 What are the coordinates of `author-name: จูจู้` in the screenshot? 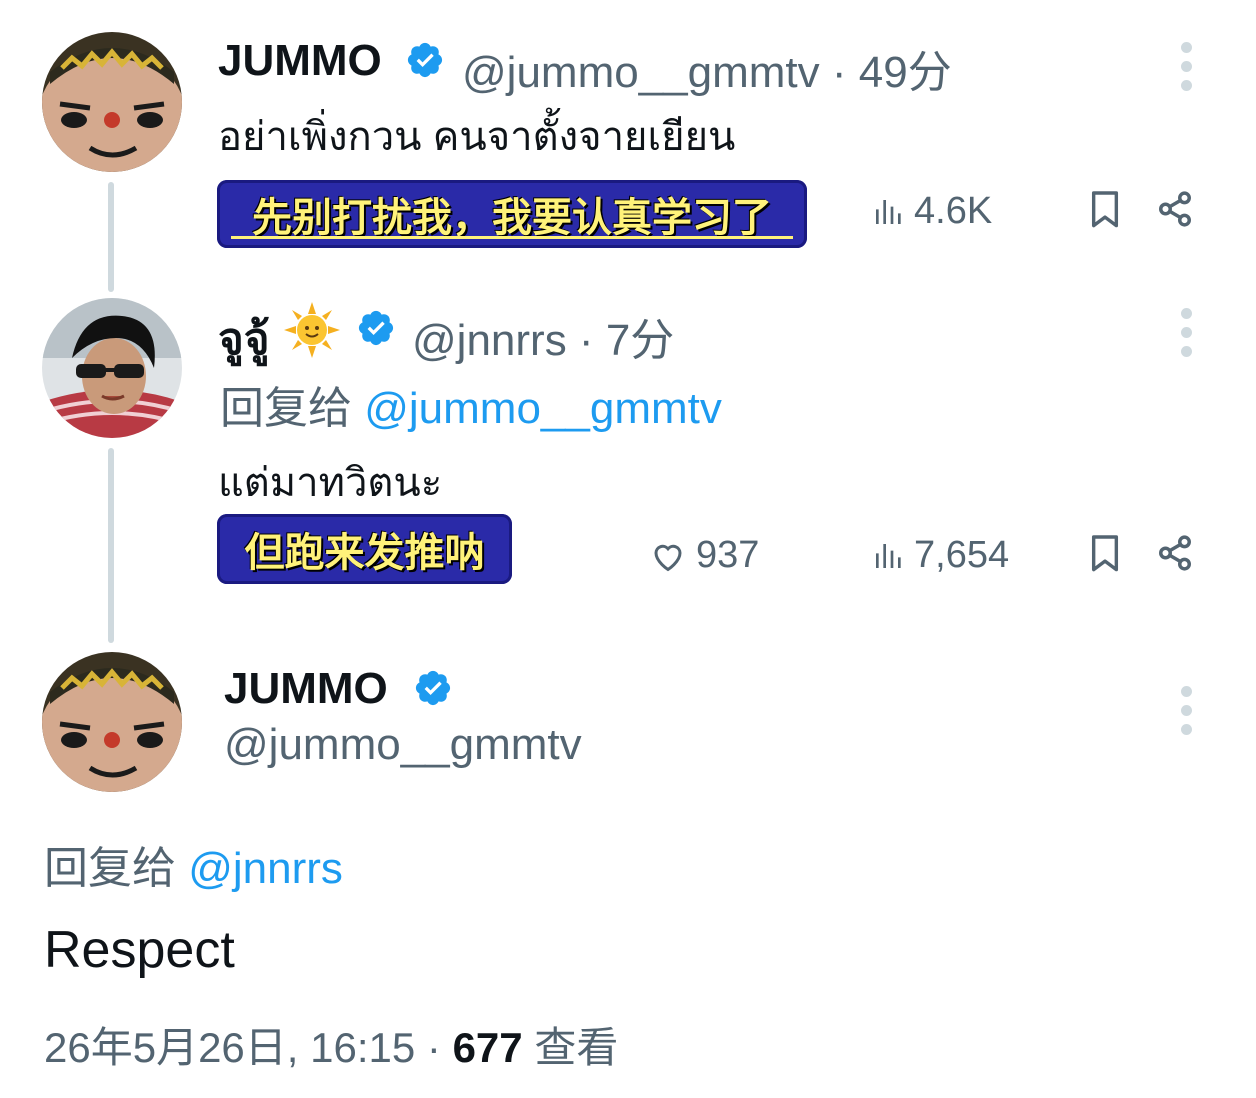 It's located at (244, 339).